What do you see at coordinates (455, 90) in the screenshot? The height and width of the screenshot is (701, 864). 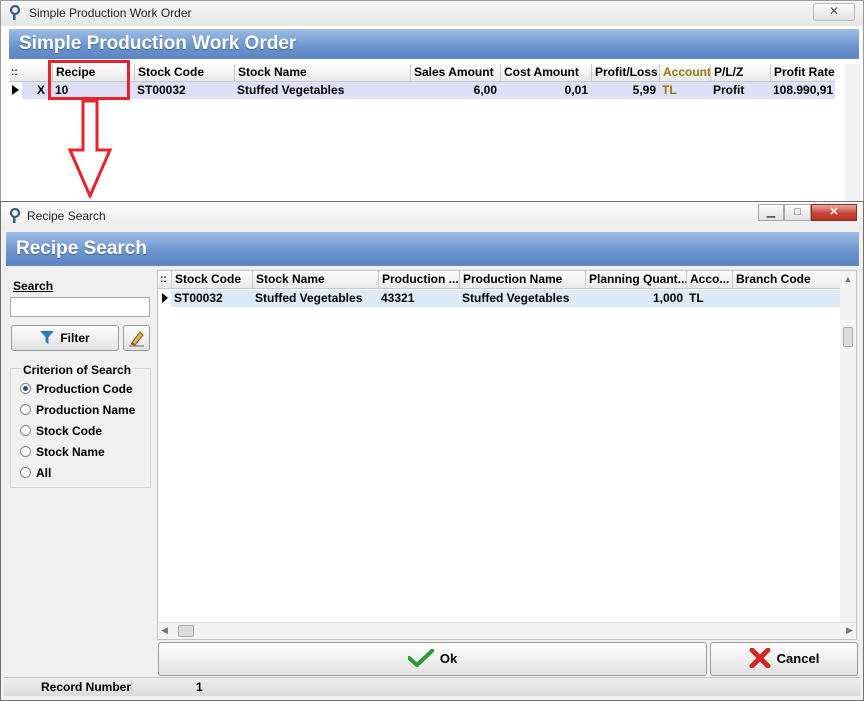 I see `cell-sales-amount: 6,00` at bounding box center [455, 90].